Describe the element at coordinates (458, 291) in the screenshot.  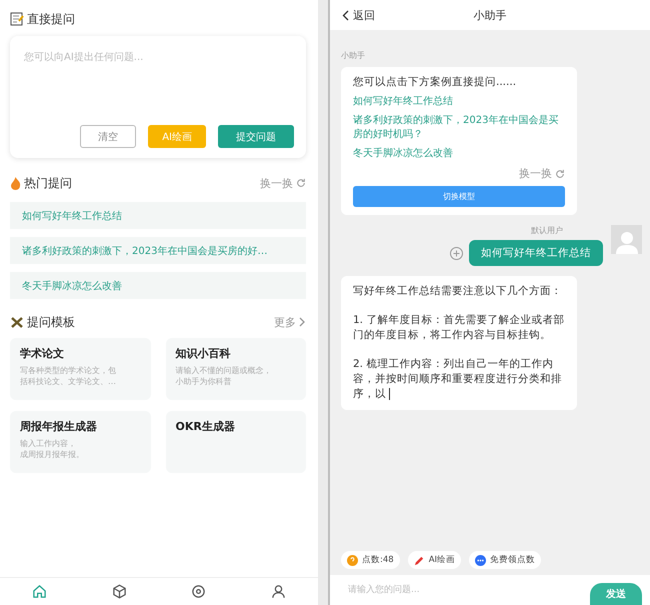
I see `answer-paragraph: 写好年终工作总结需要注意以下几个方面：` at that location.